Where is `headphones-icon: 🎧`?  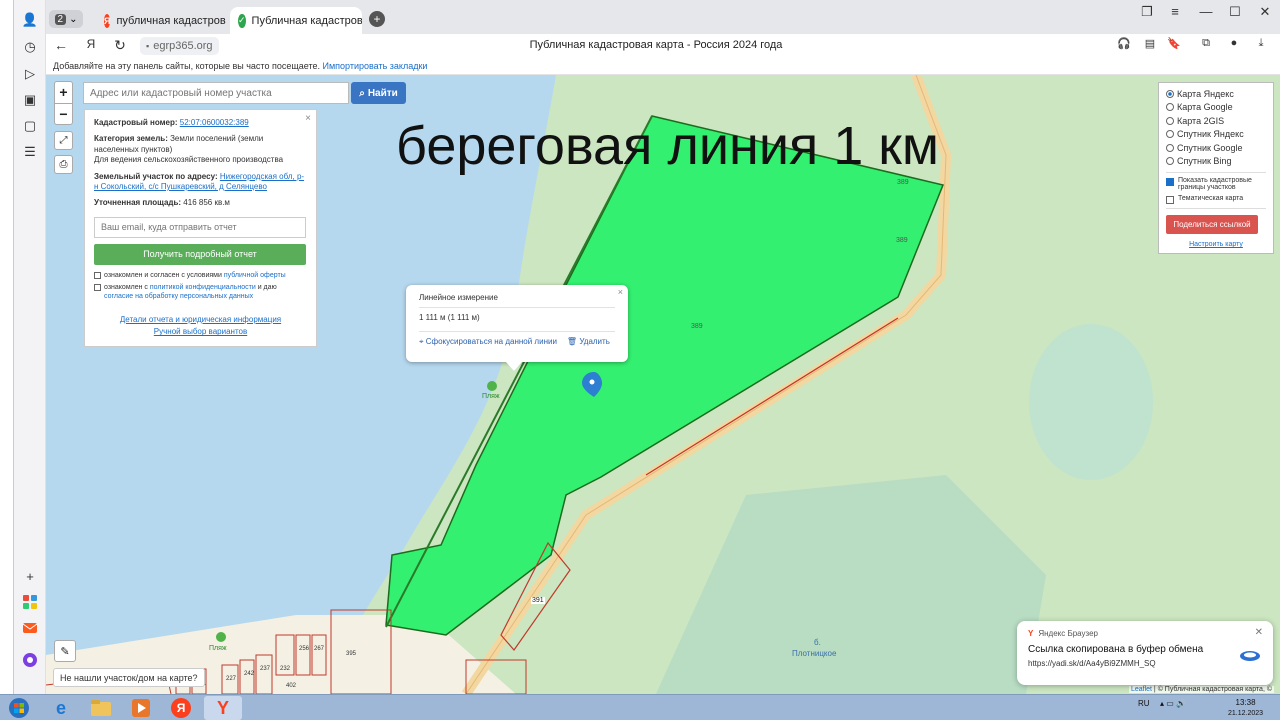 headphones-icon: 🎧 is located at coordinates (1124, 43).